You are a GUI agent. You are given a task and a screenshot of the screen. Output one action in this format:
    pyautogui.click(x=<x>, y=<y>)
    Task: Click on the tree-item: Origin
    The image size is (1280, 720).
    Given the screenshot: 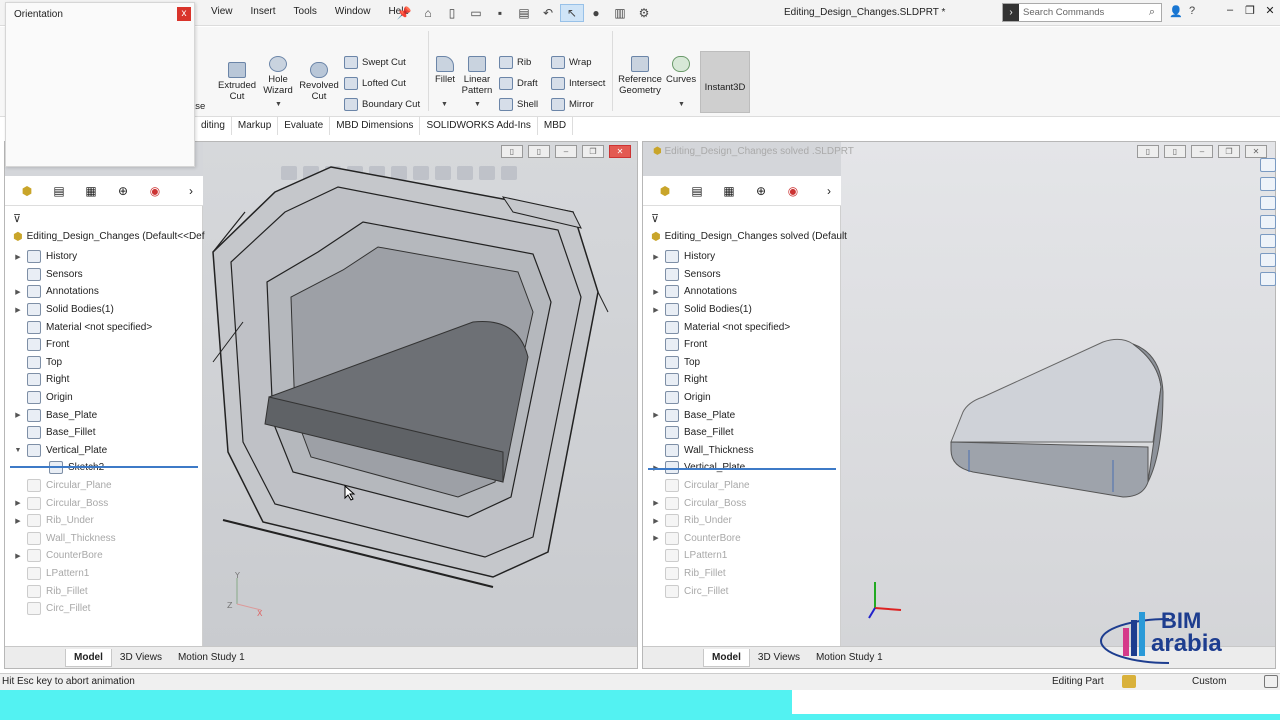 What is the action you would take?
    pyautogui.click(x=742, y=398)
    